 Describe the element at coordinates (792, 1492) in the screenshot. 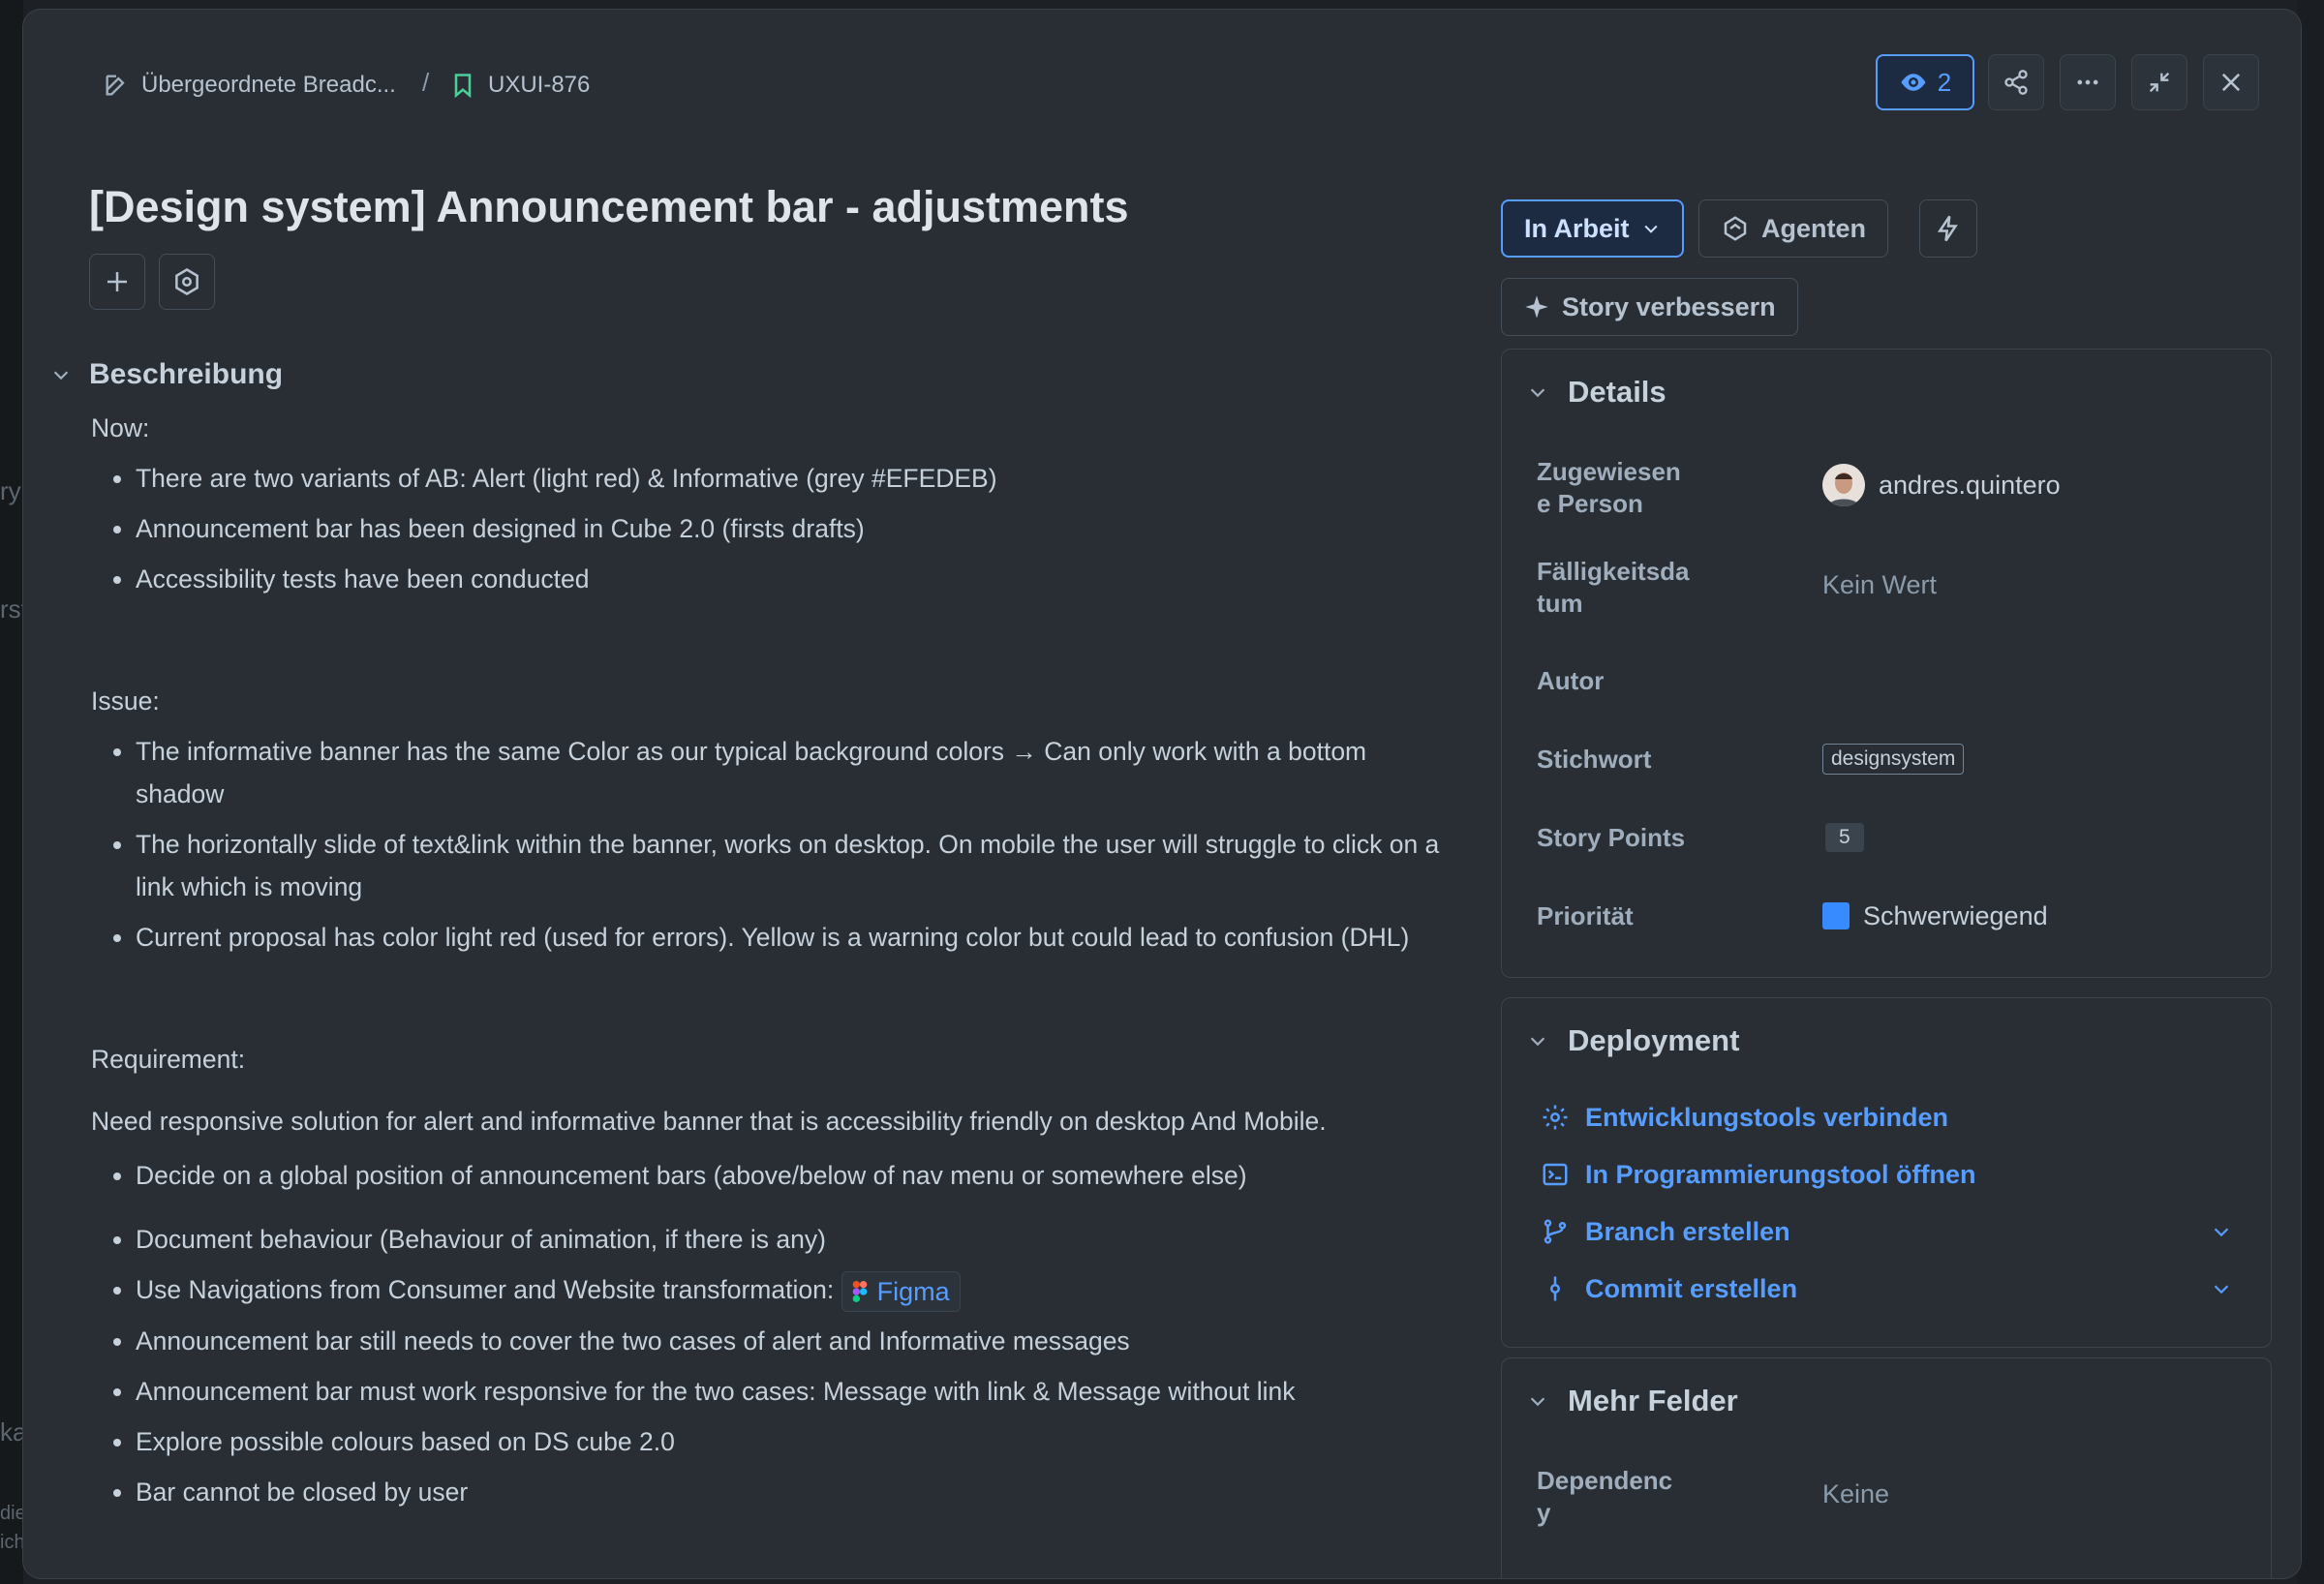

I see `list-item: Bar cannot be closed by user` at that location.